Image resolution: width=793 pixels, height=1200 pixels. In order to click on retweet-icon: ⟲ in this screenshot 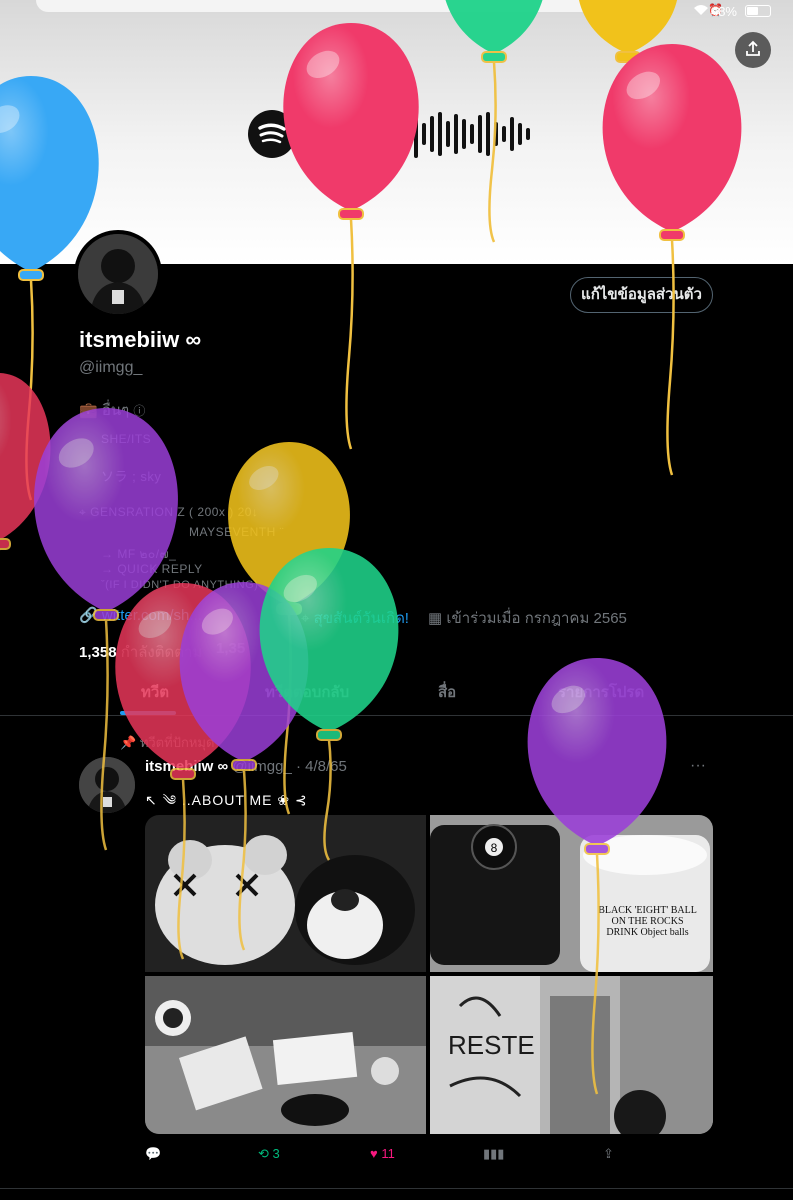, I will do `click(263, 1153)`.